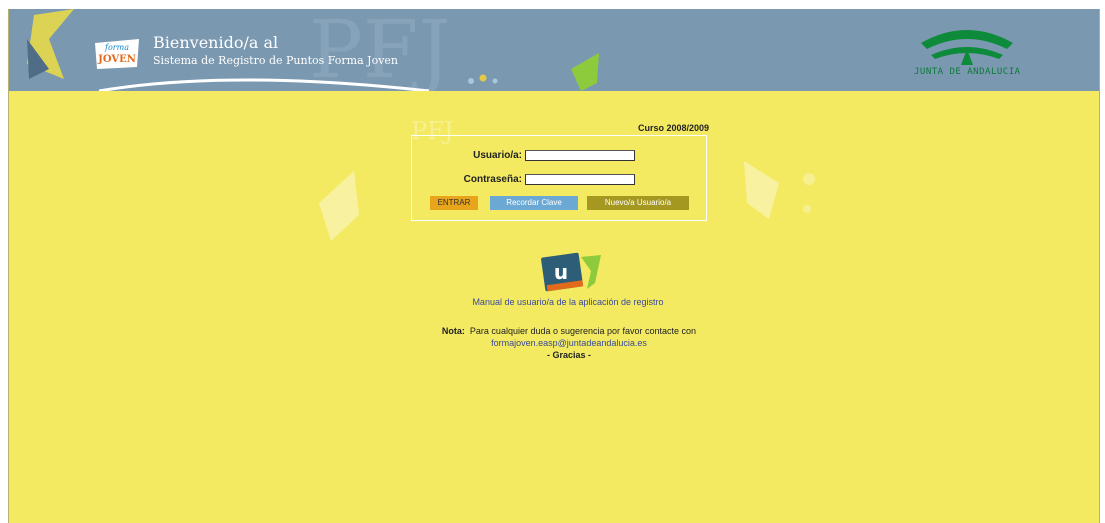  Describe the element at coordinates (673, 128) in the screenshot. I see `course-year: Curso 2008/2009` at that location.